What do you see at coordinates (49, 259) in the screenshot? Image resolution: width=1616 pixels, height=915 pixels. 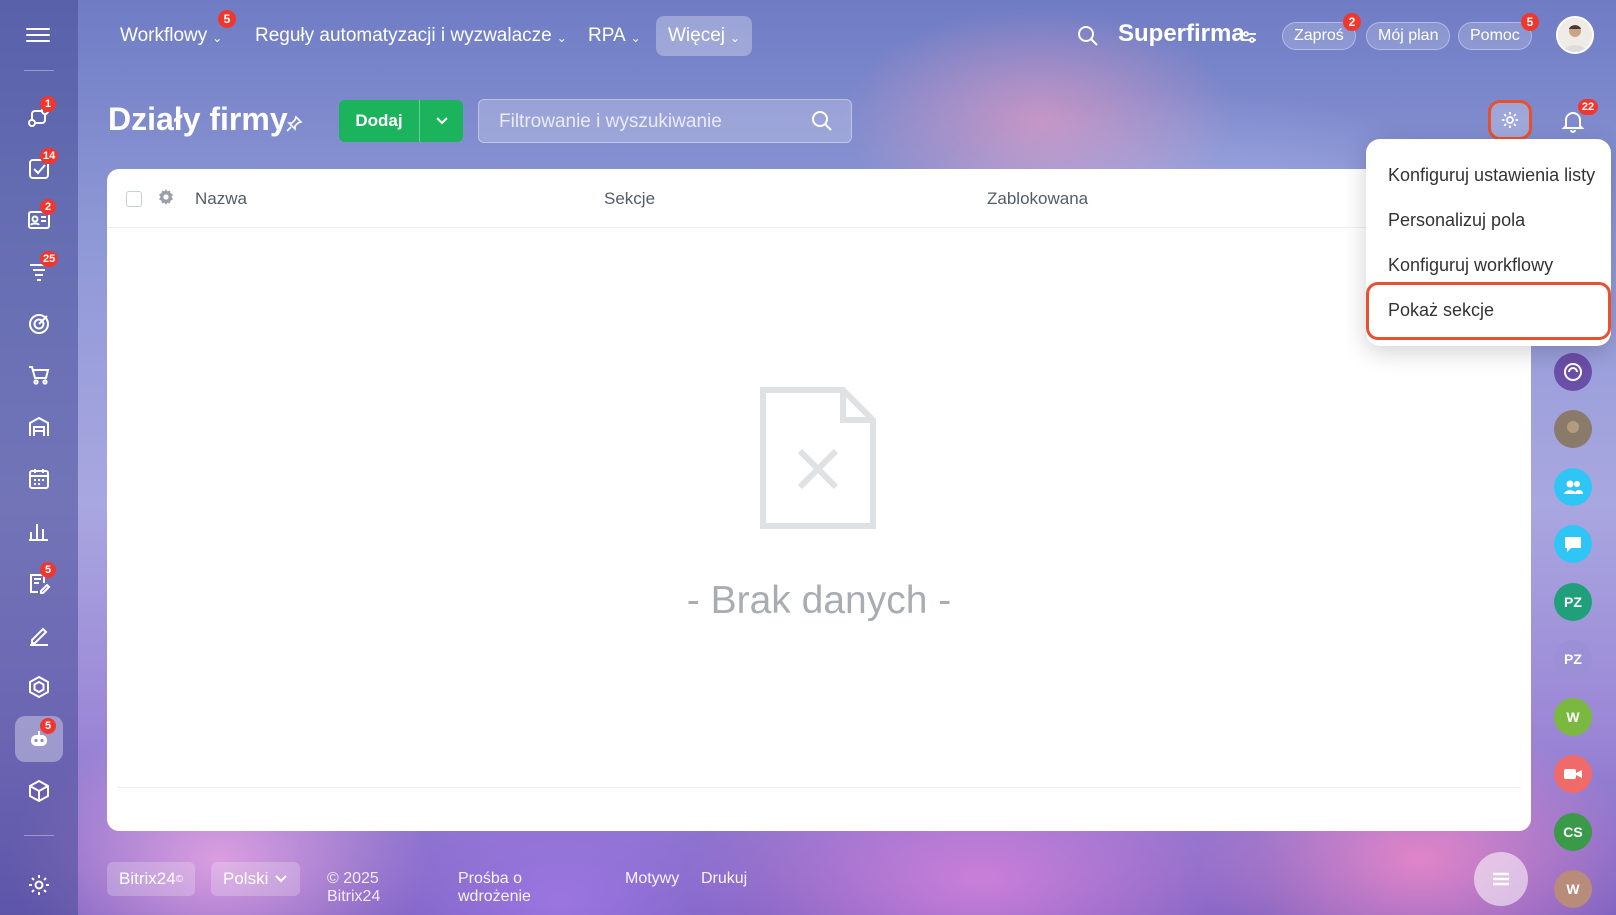 I see `sidebar-badge: 25` at bounding box center [49, 259].